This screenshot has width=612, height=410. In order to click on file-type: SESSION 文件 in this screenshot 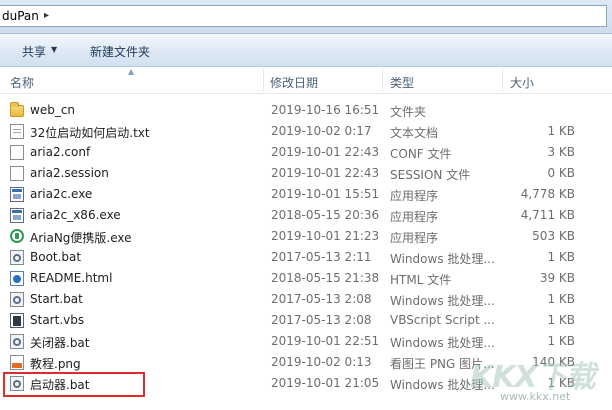, I will do `click(430, 175)`.